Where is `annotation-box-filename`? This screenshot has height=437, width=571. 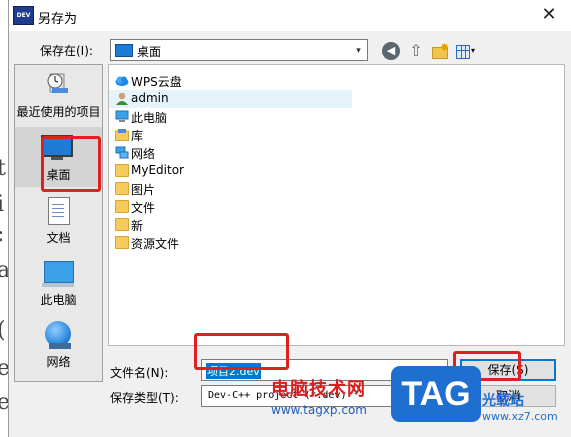
annotation-box-filename is located at coordinates (241, 351).